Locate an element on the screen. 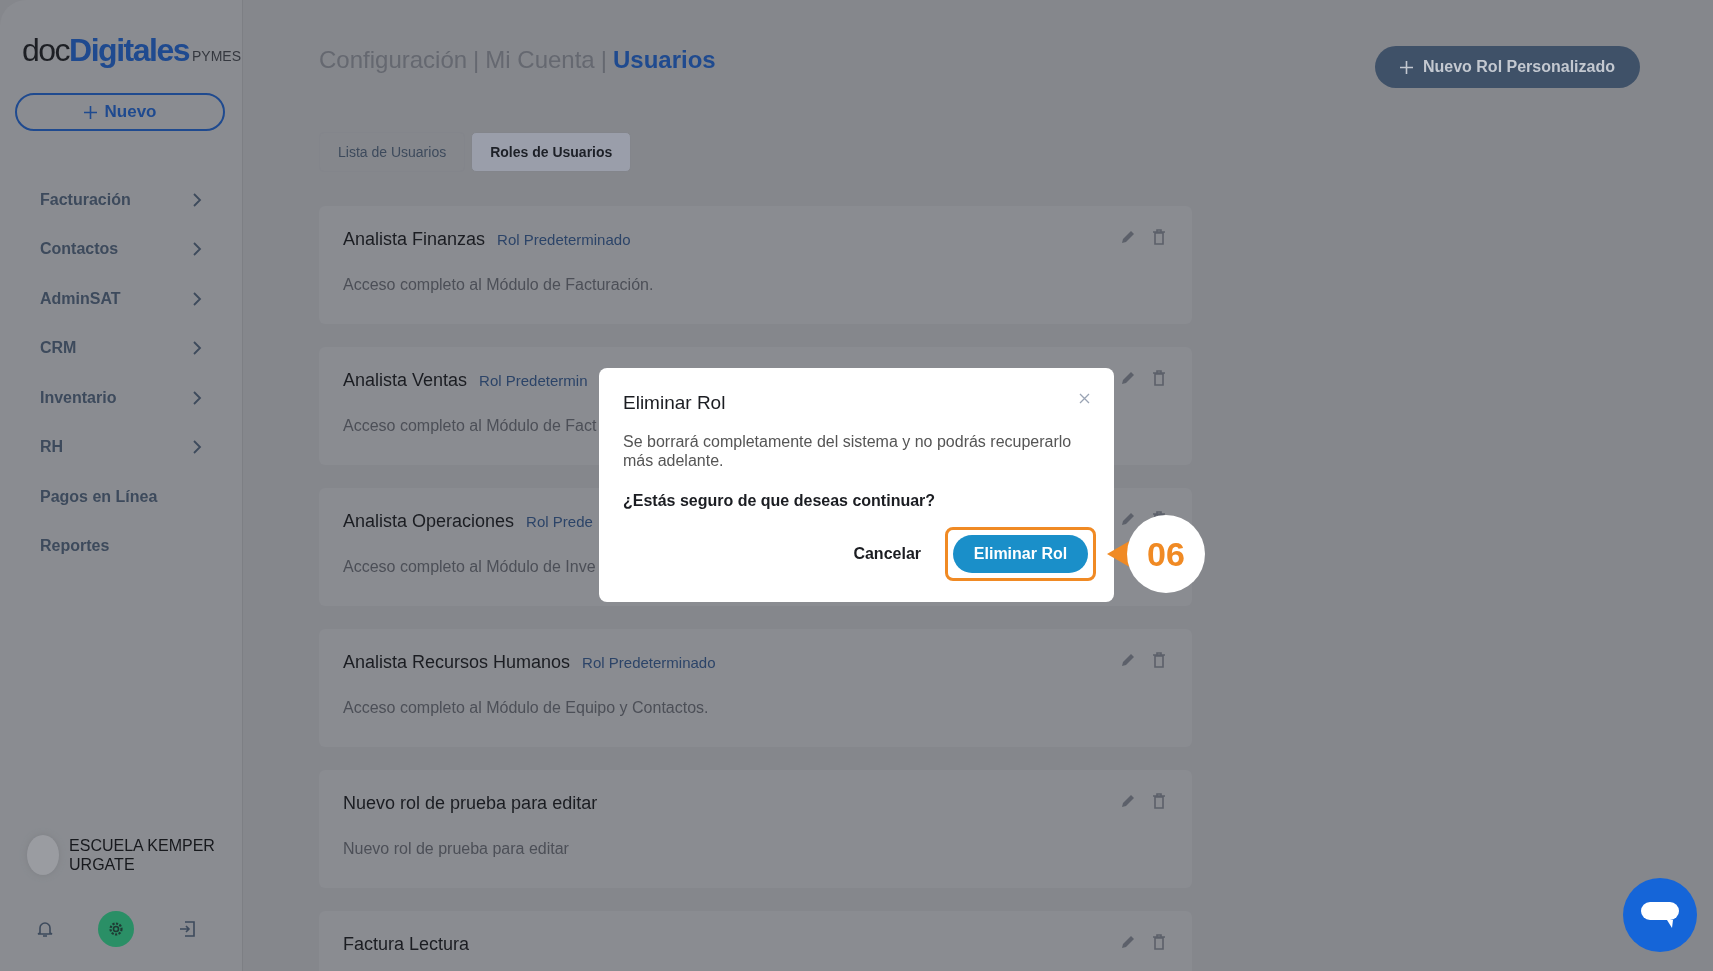 Image resolution: width=1713 pixels, height=971 pixels. tab: Roles de Usuarios is located at coordinates (551, 152).